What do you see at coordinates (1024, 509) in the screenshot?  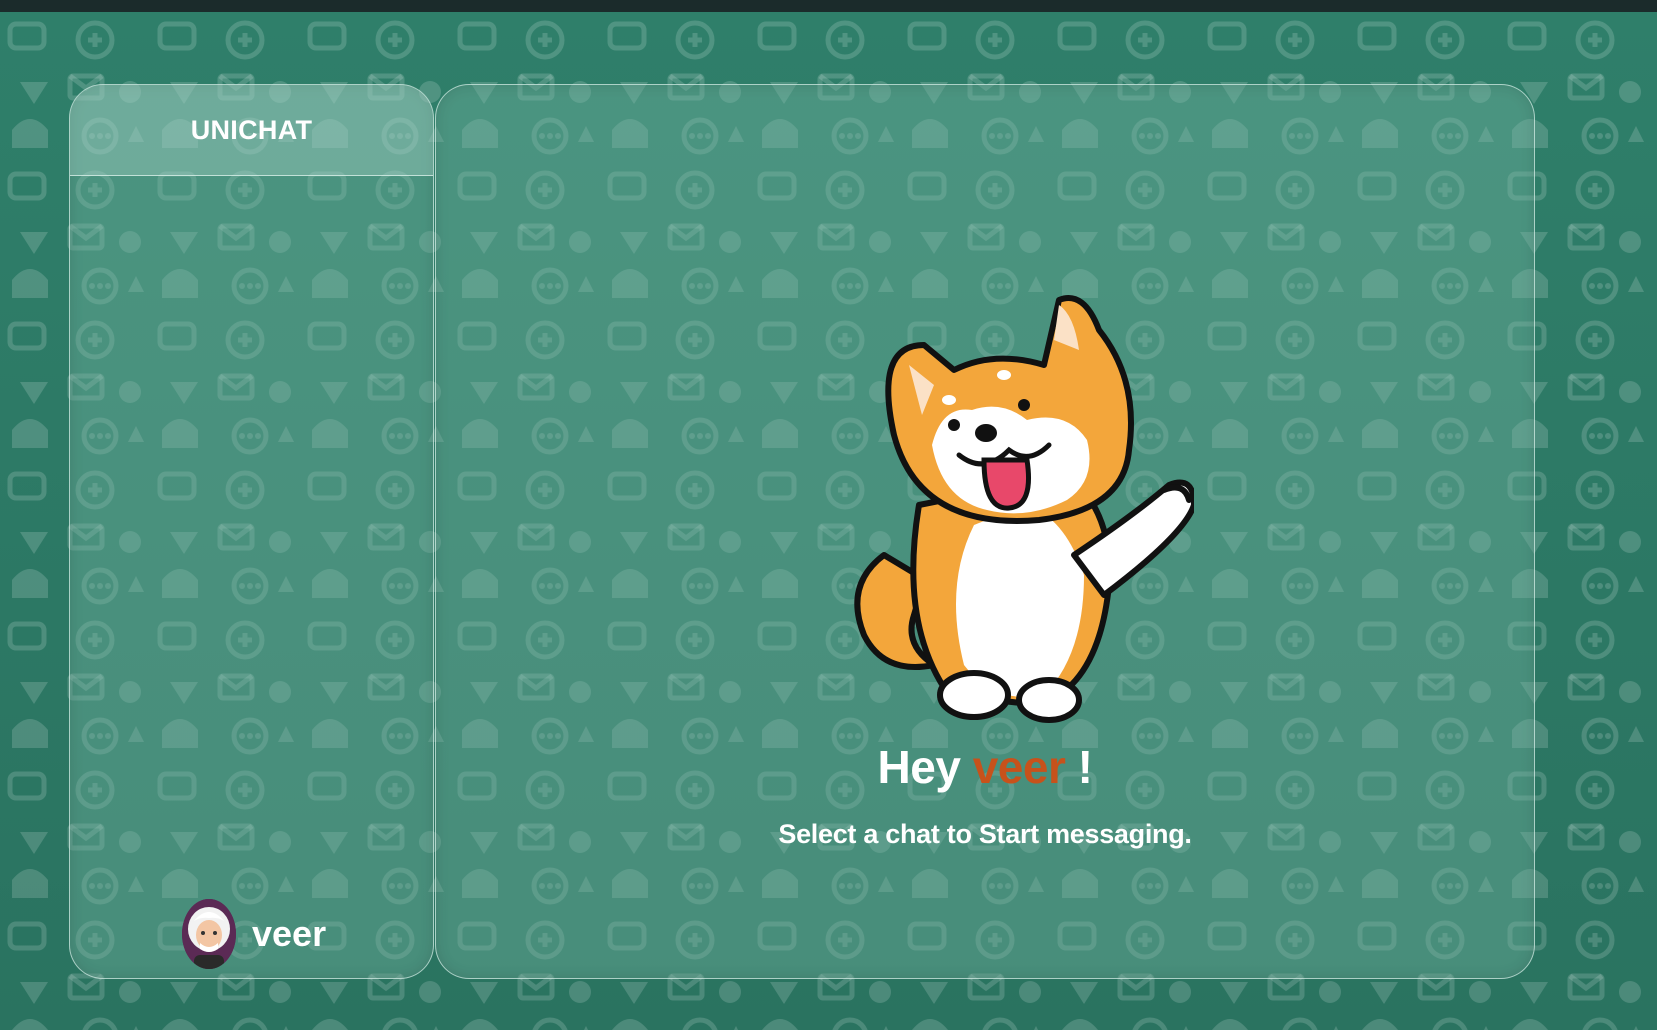 I see `shiba-dog-illustration` at bounding box center [1024, 509].